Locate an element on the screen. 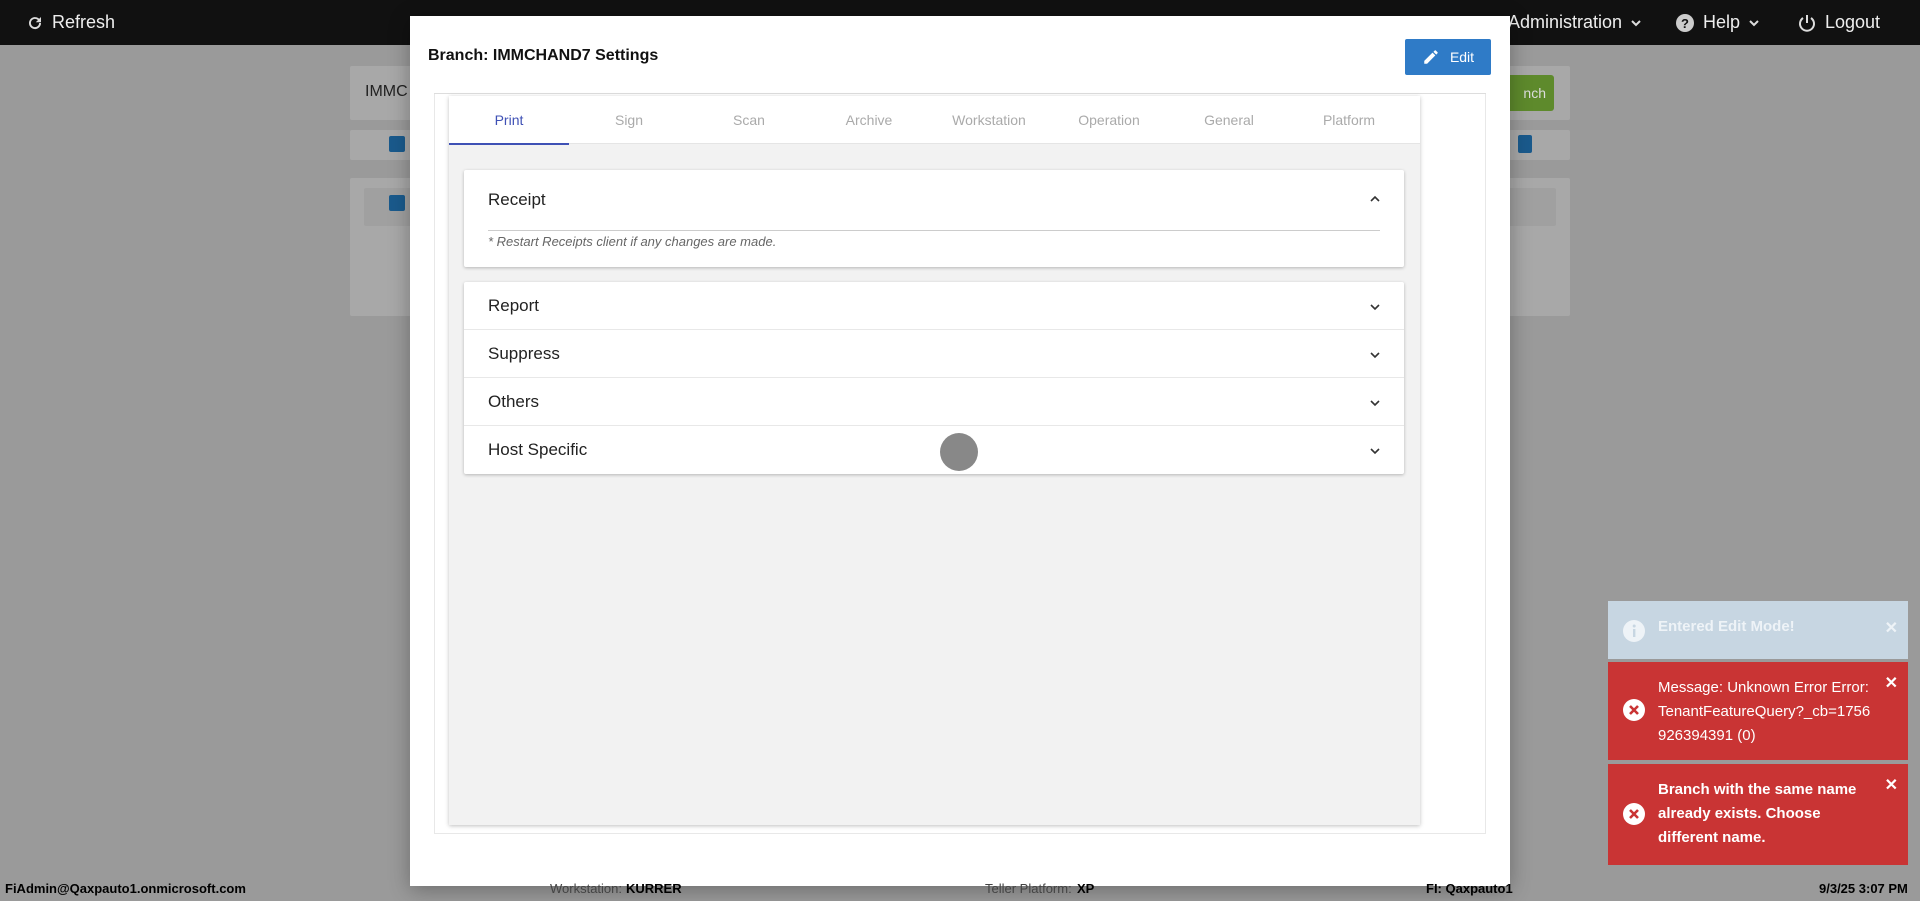  tab-archive: Archive is located at coordinates (869, 120).